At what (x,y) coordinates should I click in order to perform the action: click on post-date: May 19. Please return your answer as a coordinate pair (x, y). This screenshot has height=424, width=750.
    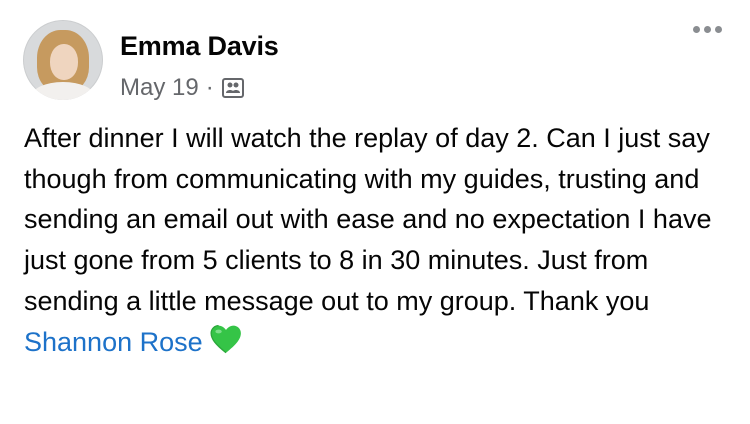
    Looking at the image, I should click on (159, 88).